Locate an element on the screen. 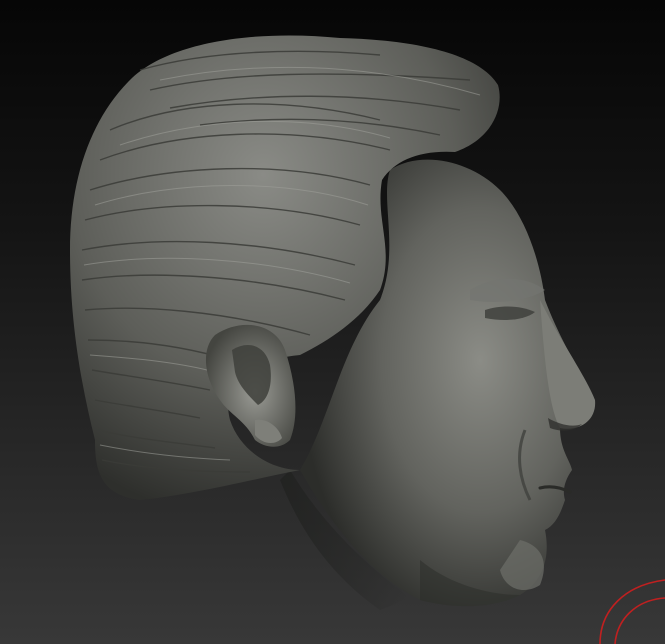 Image resolution: width=665 pixels, height=644 pixels. rotation-gizmo-icon is located at coordinates (632, 611).